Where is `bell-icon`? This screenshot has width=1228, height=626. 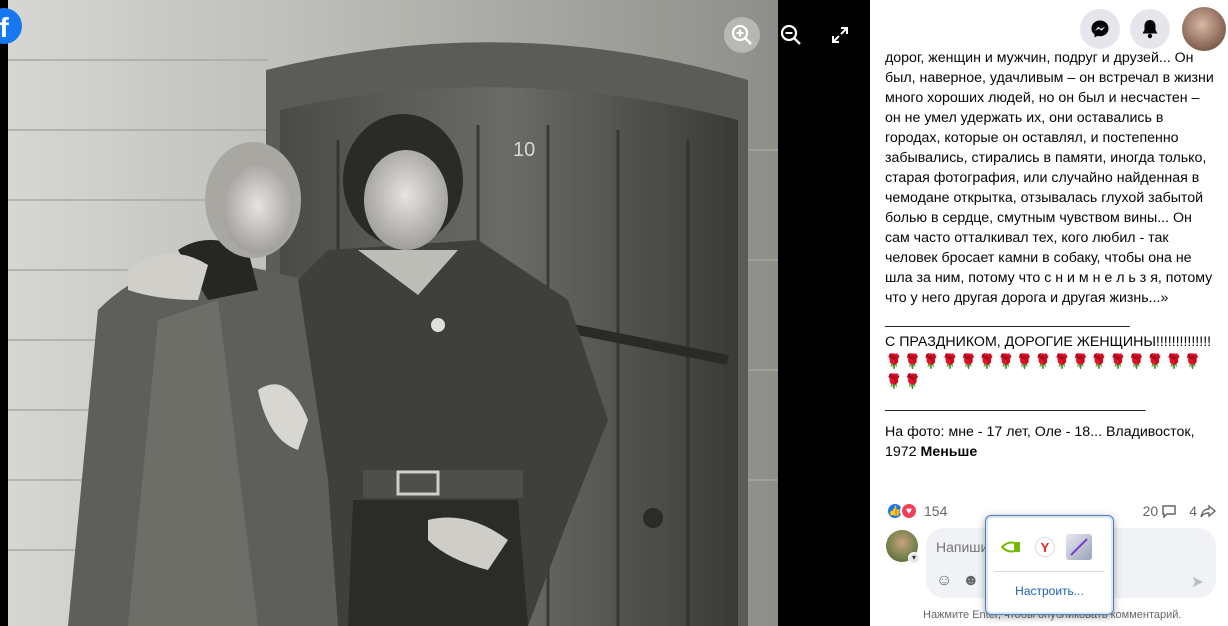 bell-icon is located at coordinates (1150, 29).